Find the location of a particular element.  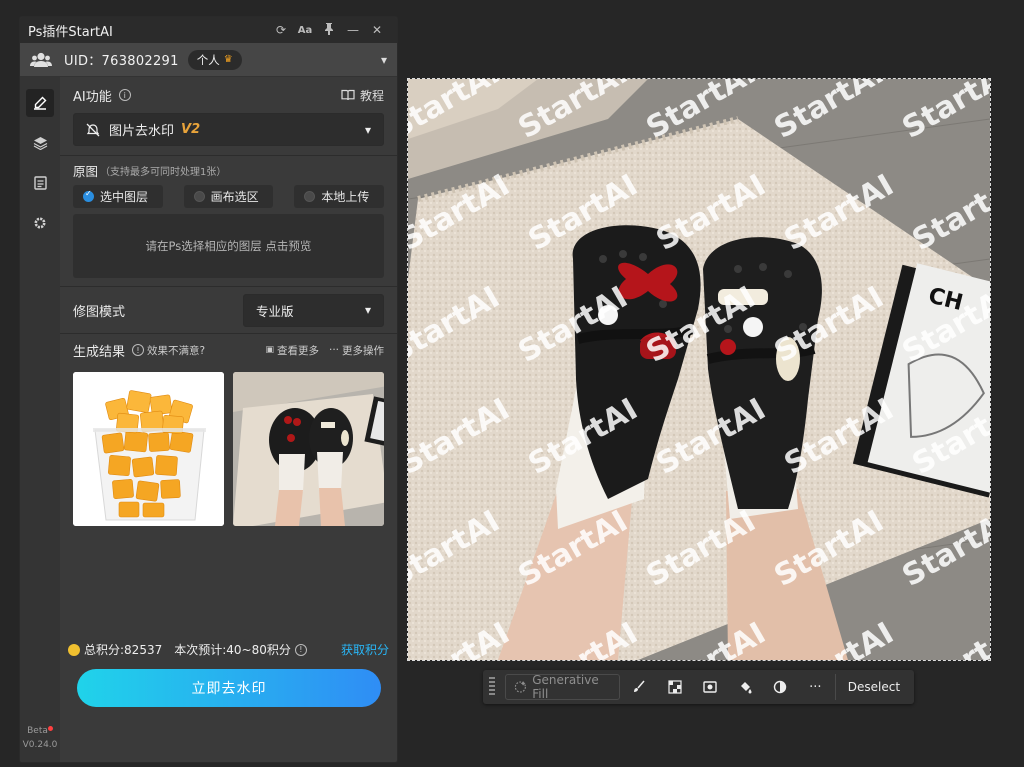

contextual-taskbar: Generative Fill ··· Deselect is located at coordinates (698, 687).